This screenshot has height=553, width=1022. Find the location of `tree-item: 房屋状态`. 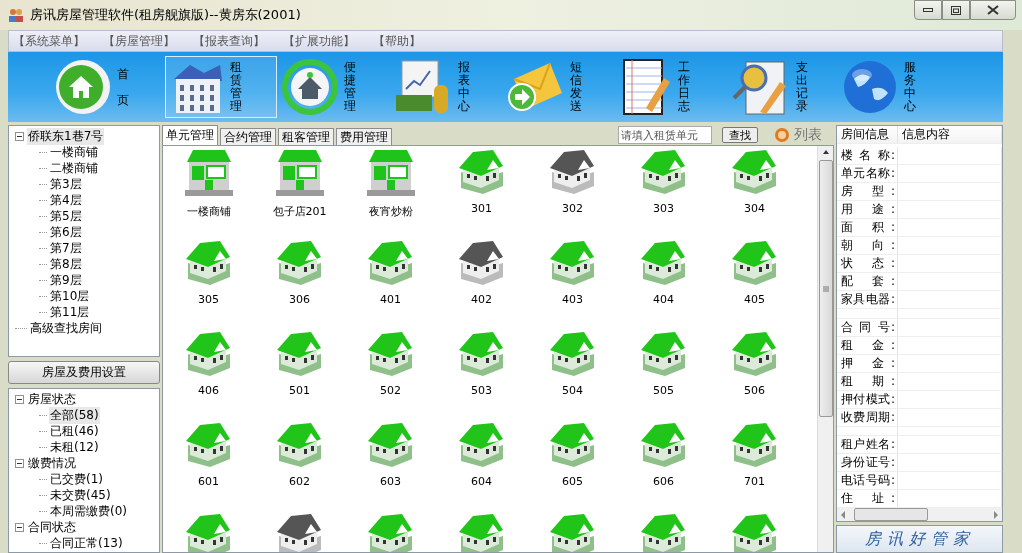

tree-item: 房屋状态 is located at coordinates (52, 399).